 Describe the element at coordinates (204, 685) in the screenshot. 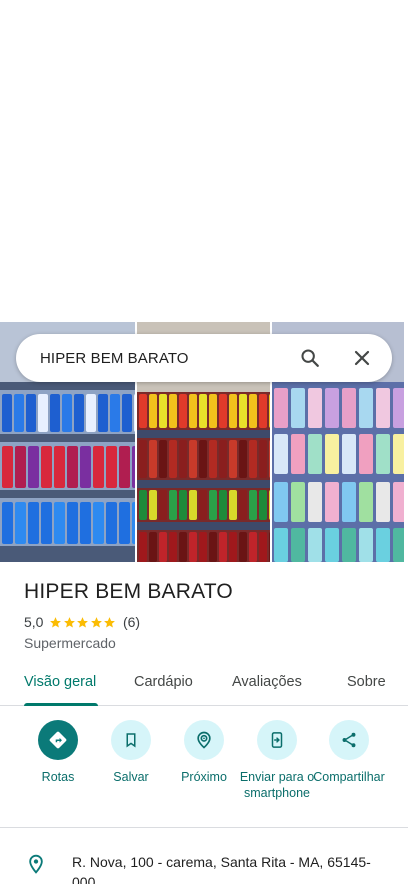

I see `tab-bar: Visão geral Cardápio Avaliações Sobre` at that location.